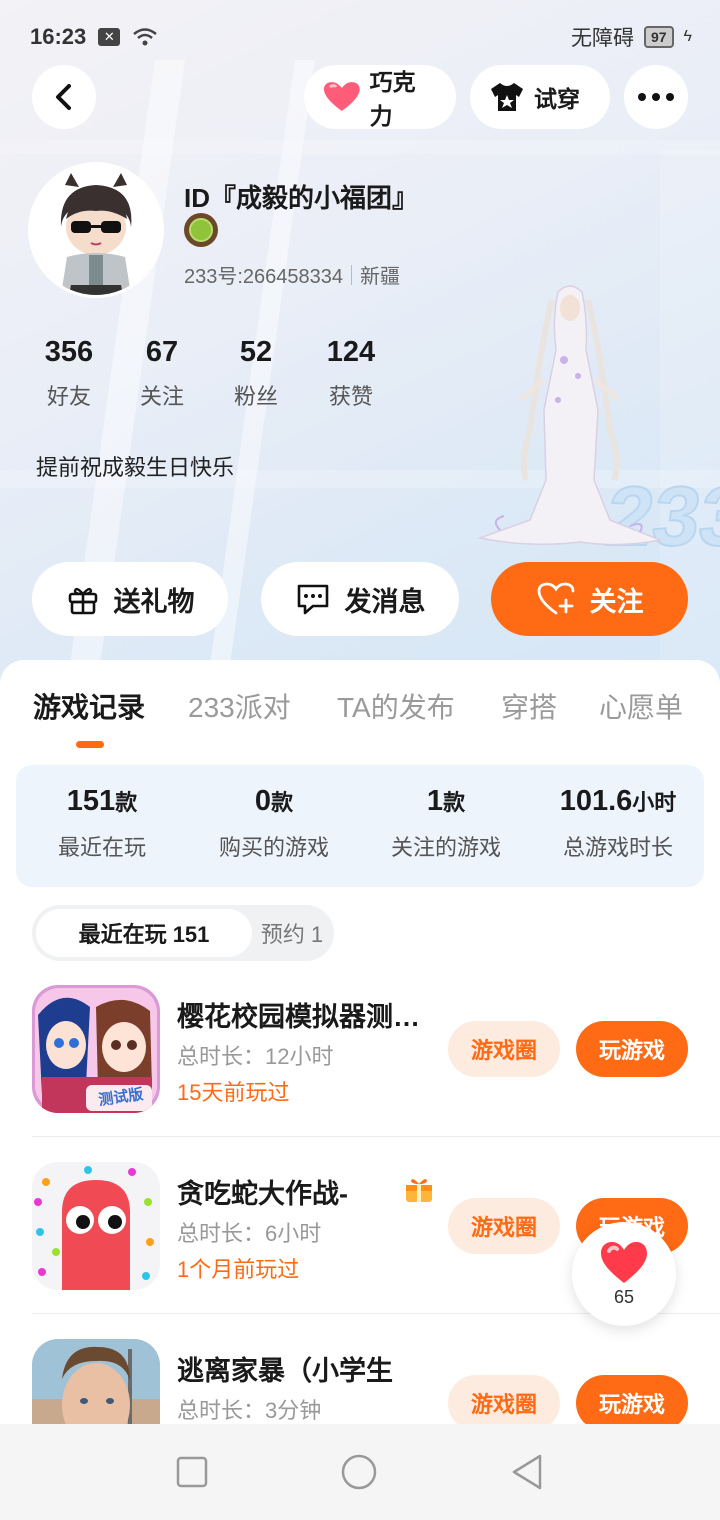 The image size is (720, 1520). I want to click on summary-recent: 151款 最近在玩, so click(102, 823).